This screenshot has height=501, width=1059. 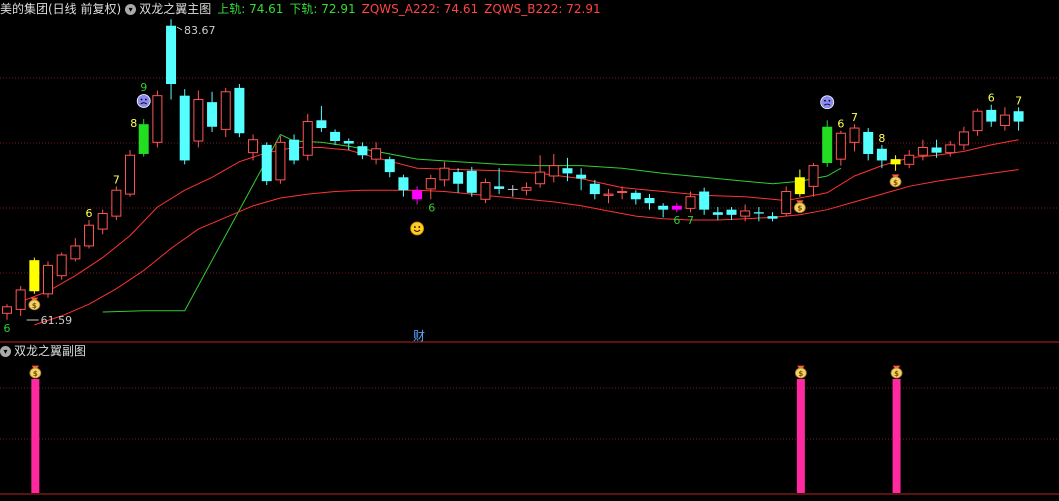 What do you see at coordinates (60, 9) in the screenshot?
I see `stock-title: 美的集团(日线 前复权)` at bounding box center [60, 9].